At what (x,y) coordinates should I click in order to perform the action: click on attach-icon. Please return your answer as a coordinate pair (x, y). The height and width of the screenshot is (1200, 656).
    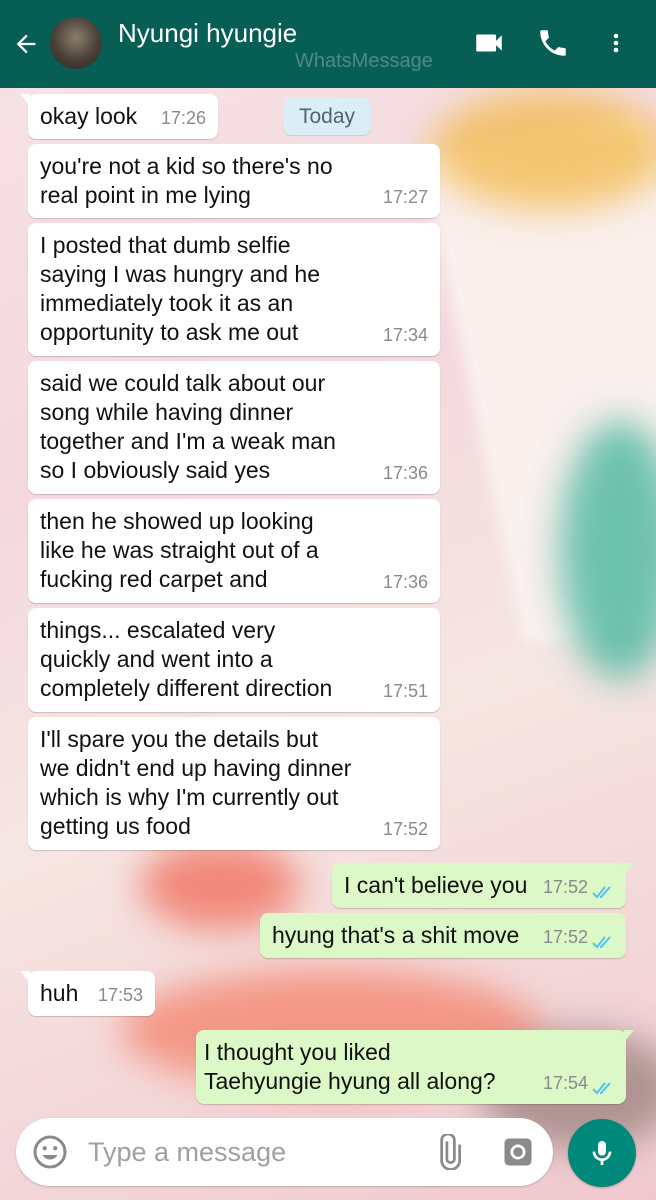
    Looking at the image, I should click on (448, 1152).